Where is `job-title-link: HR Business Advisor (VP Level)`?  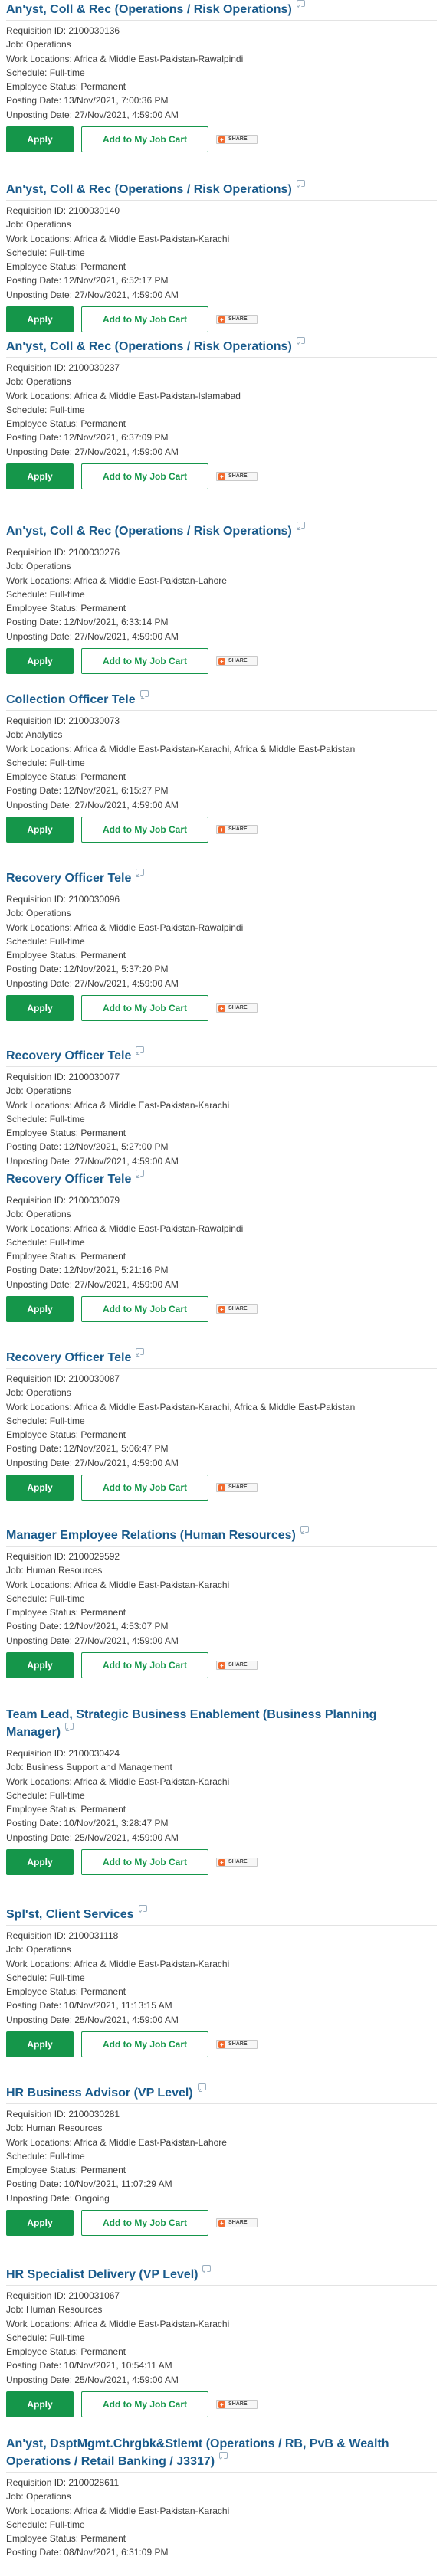 job-title-link: HR Business Advisor (VP Level) is located at coordinates (99, 2093).